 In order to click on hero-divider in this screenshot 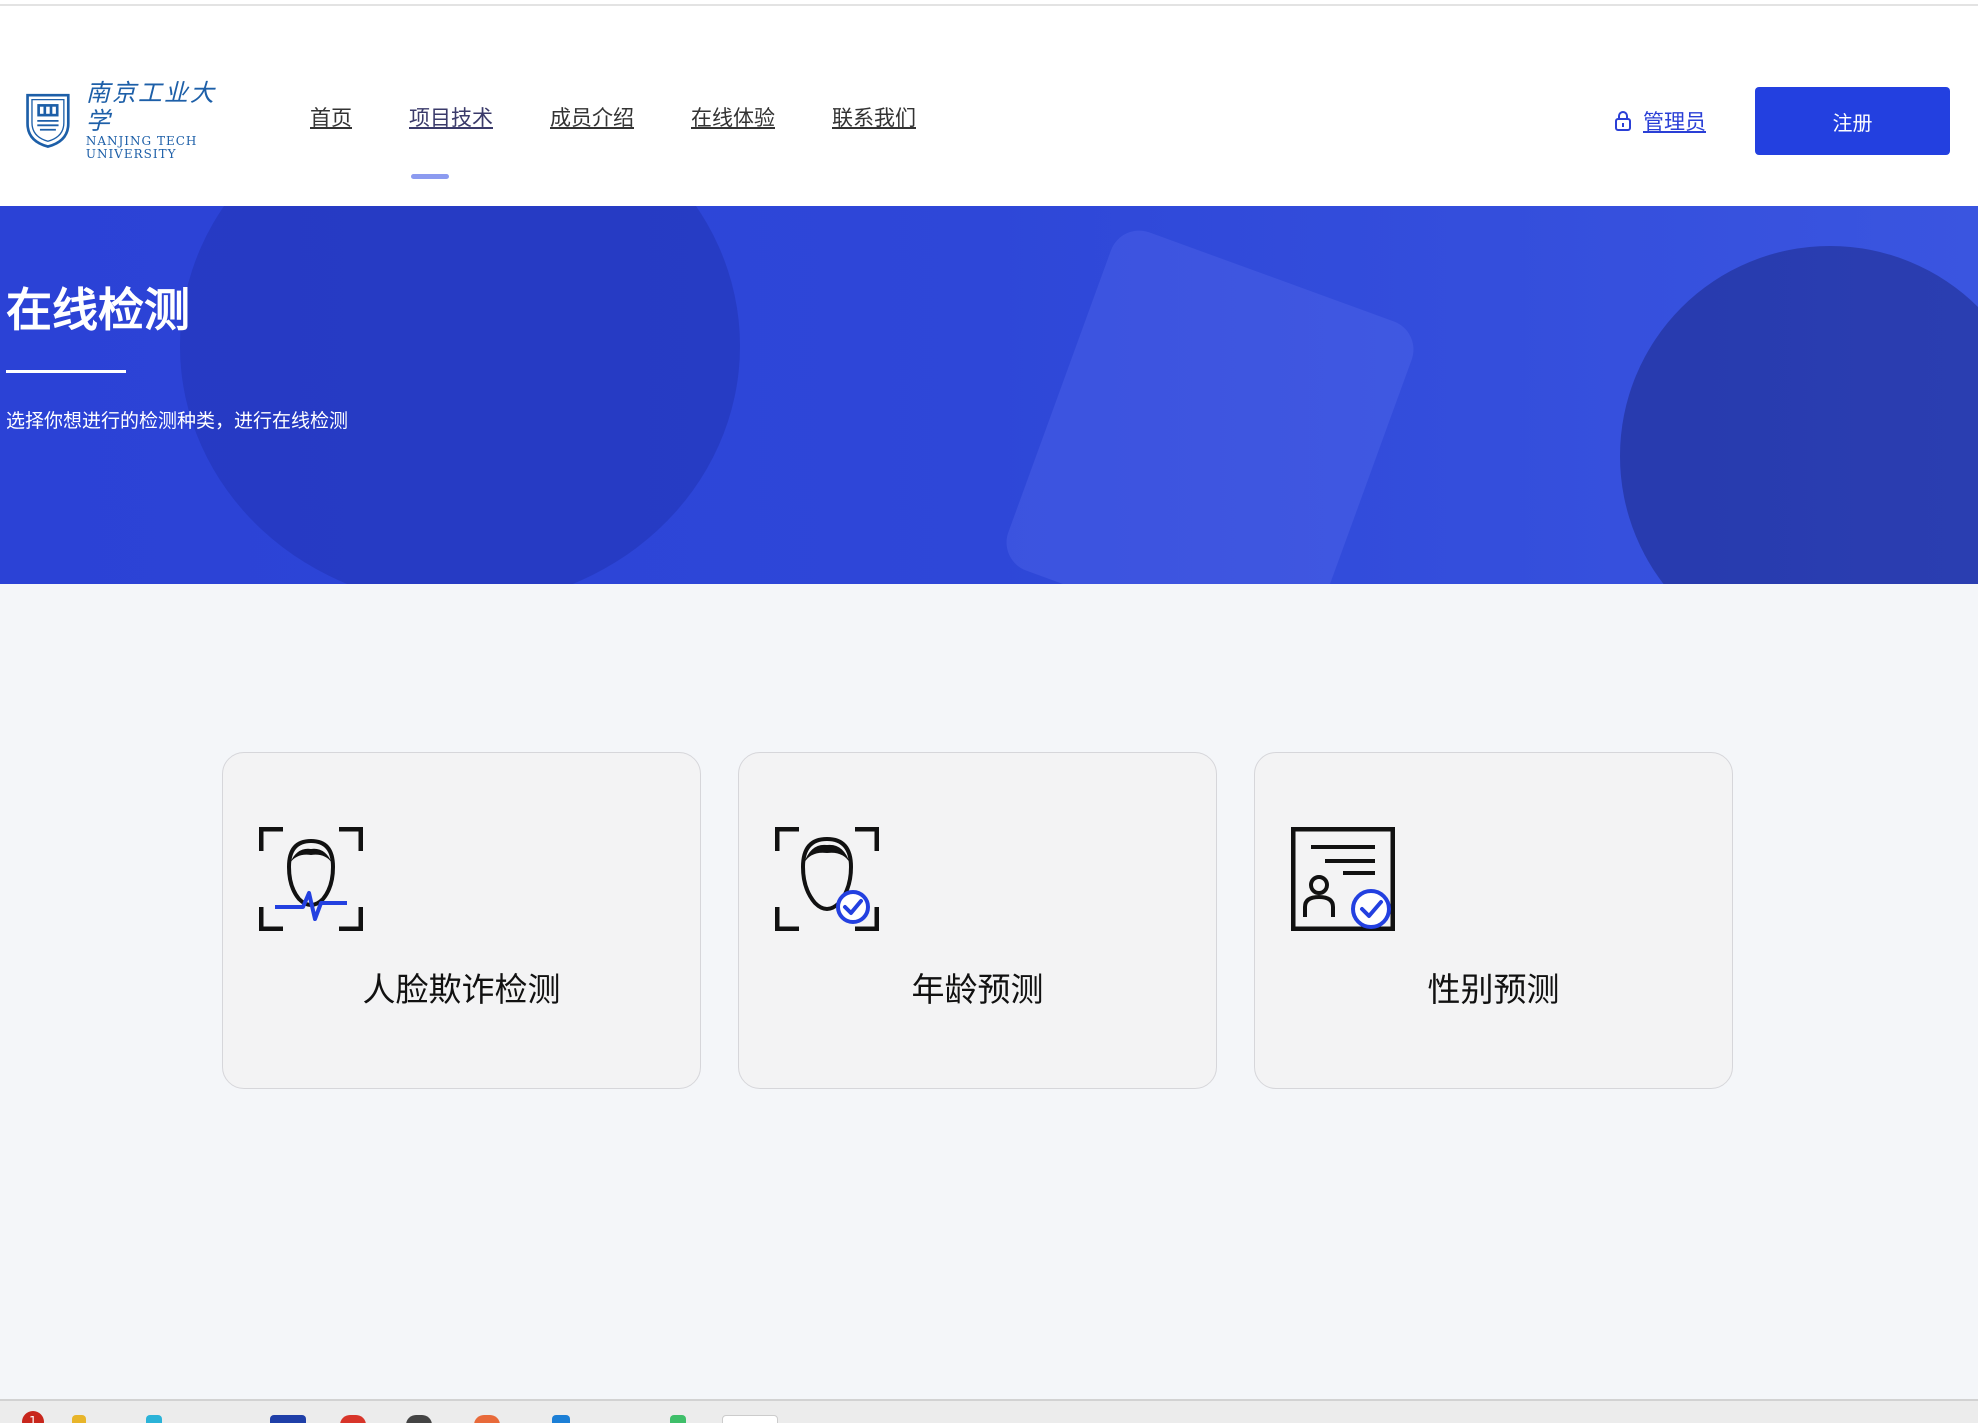, I will do `click(66, 371)`.